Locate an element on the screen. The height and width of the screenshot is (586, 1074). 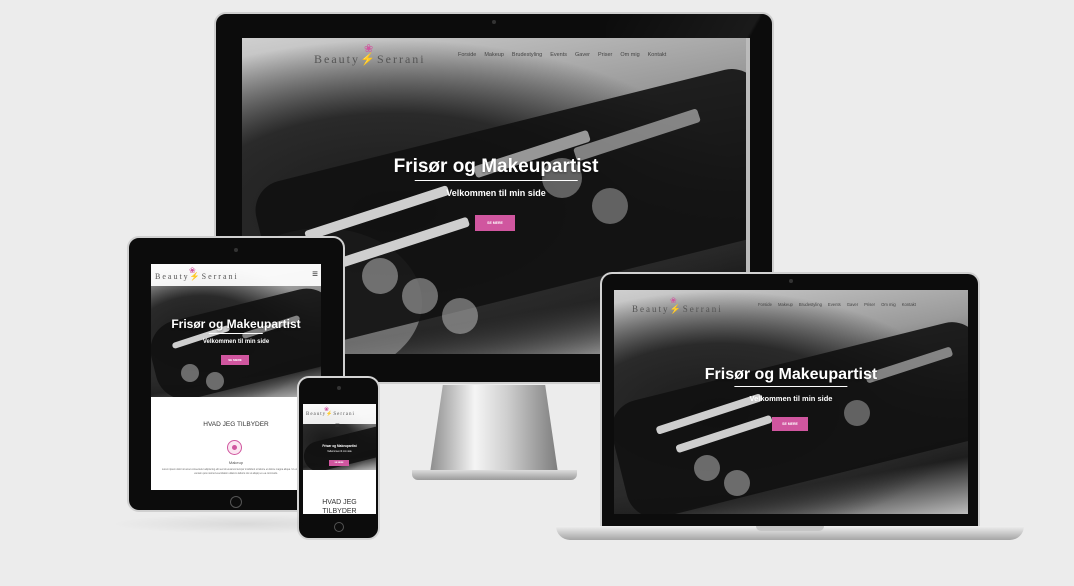
laptop-base is located at coordinates (790, 533).